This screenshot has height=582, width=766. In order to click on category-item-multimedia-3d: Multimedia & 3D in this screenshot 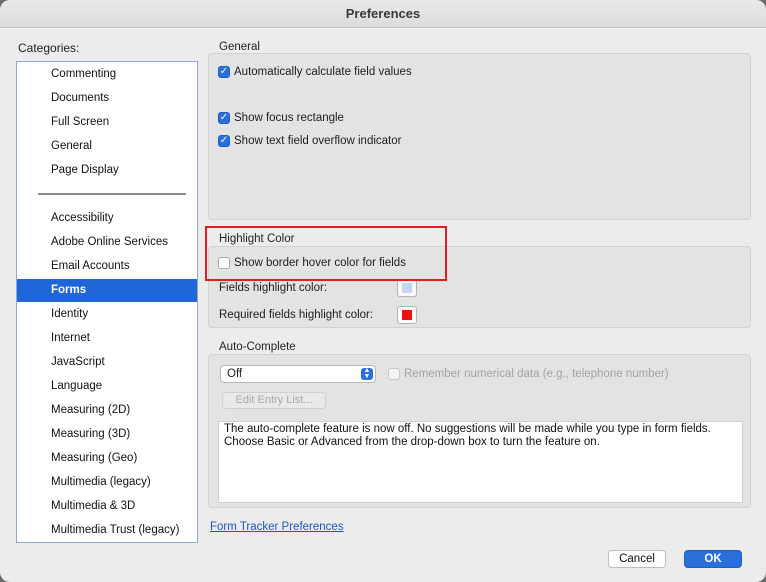, I will do `click(107, 506)`.